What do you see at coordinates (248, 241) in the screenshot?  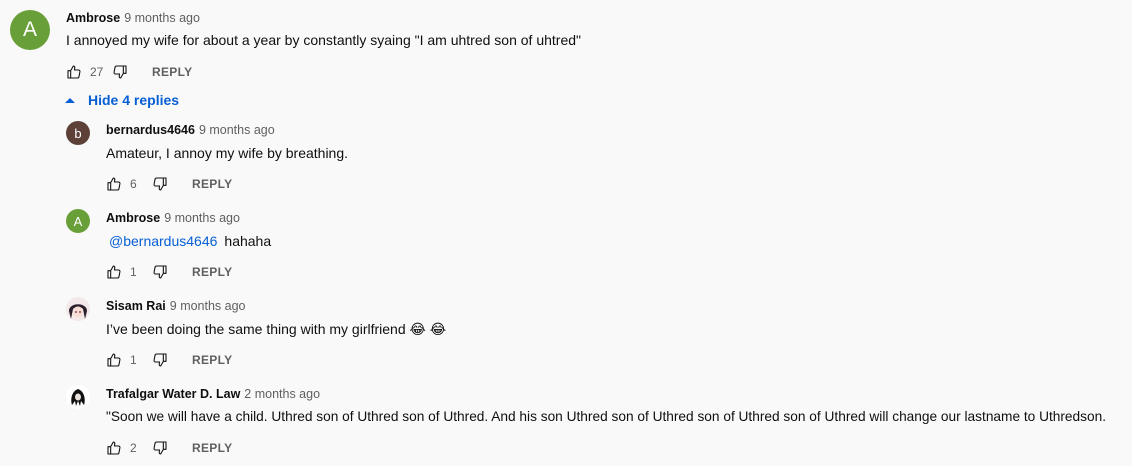 I see `reply-text-body: hahaha` at bounding box center [248, 241].